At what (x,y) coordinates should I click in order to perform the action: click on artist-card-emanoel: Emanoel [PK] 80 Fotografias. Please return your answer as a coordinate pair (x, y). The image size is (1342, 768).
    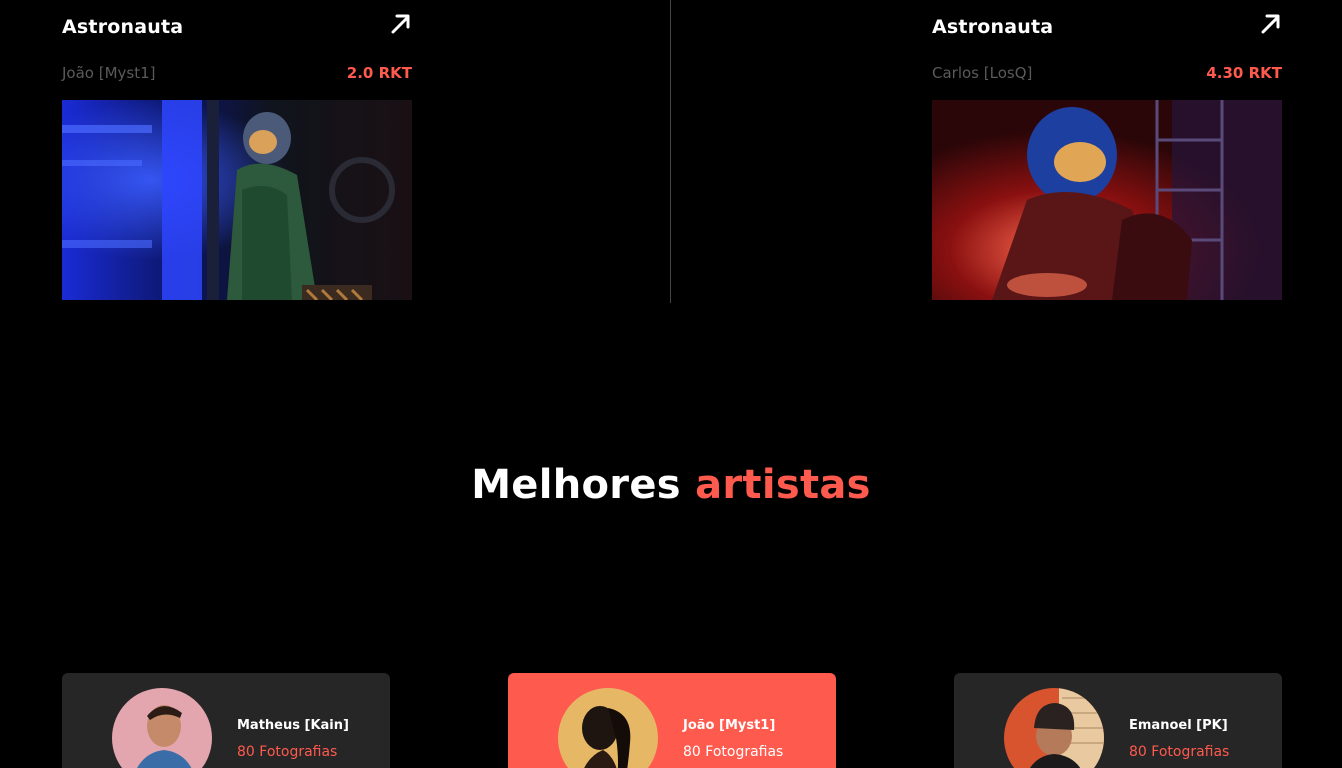
    Looking at the image, I should click on (1118, 720).